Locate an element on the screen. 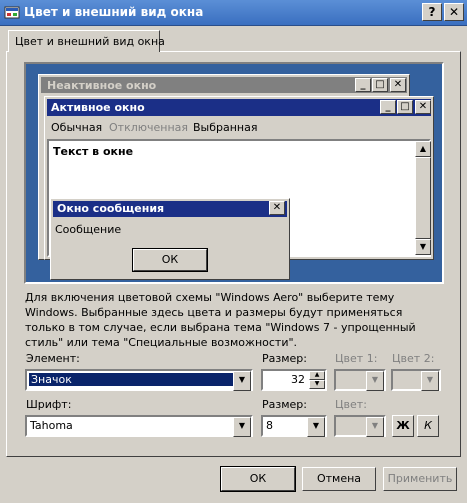  element-select: Значок ▼ is located at coordinates (139, 380).